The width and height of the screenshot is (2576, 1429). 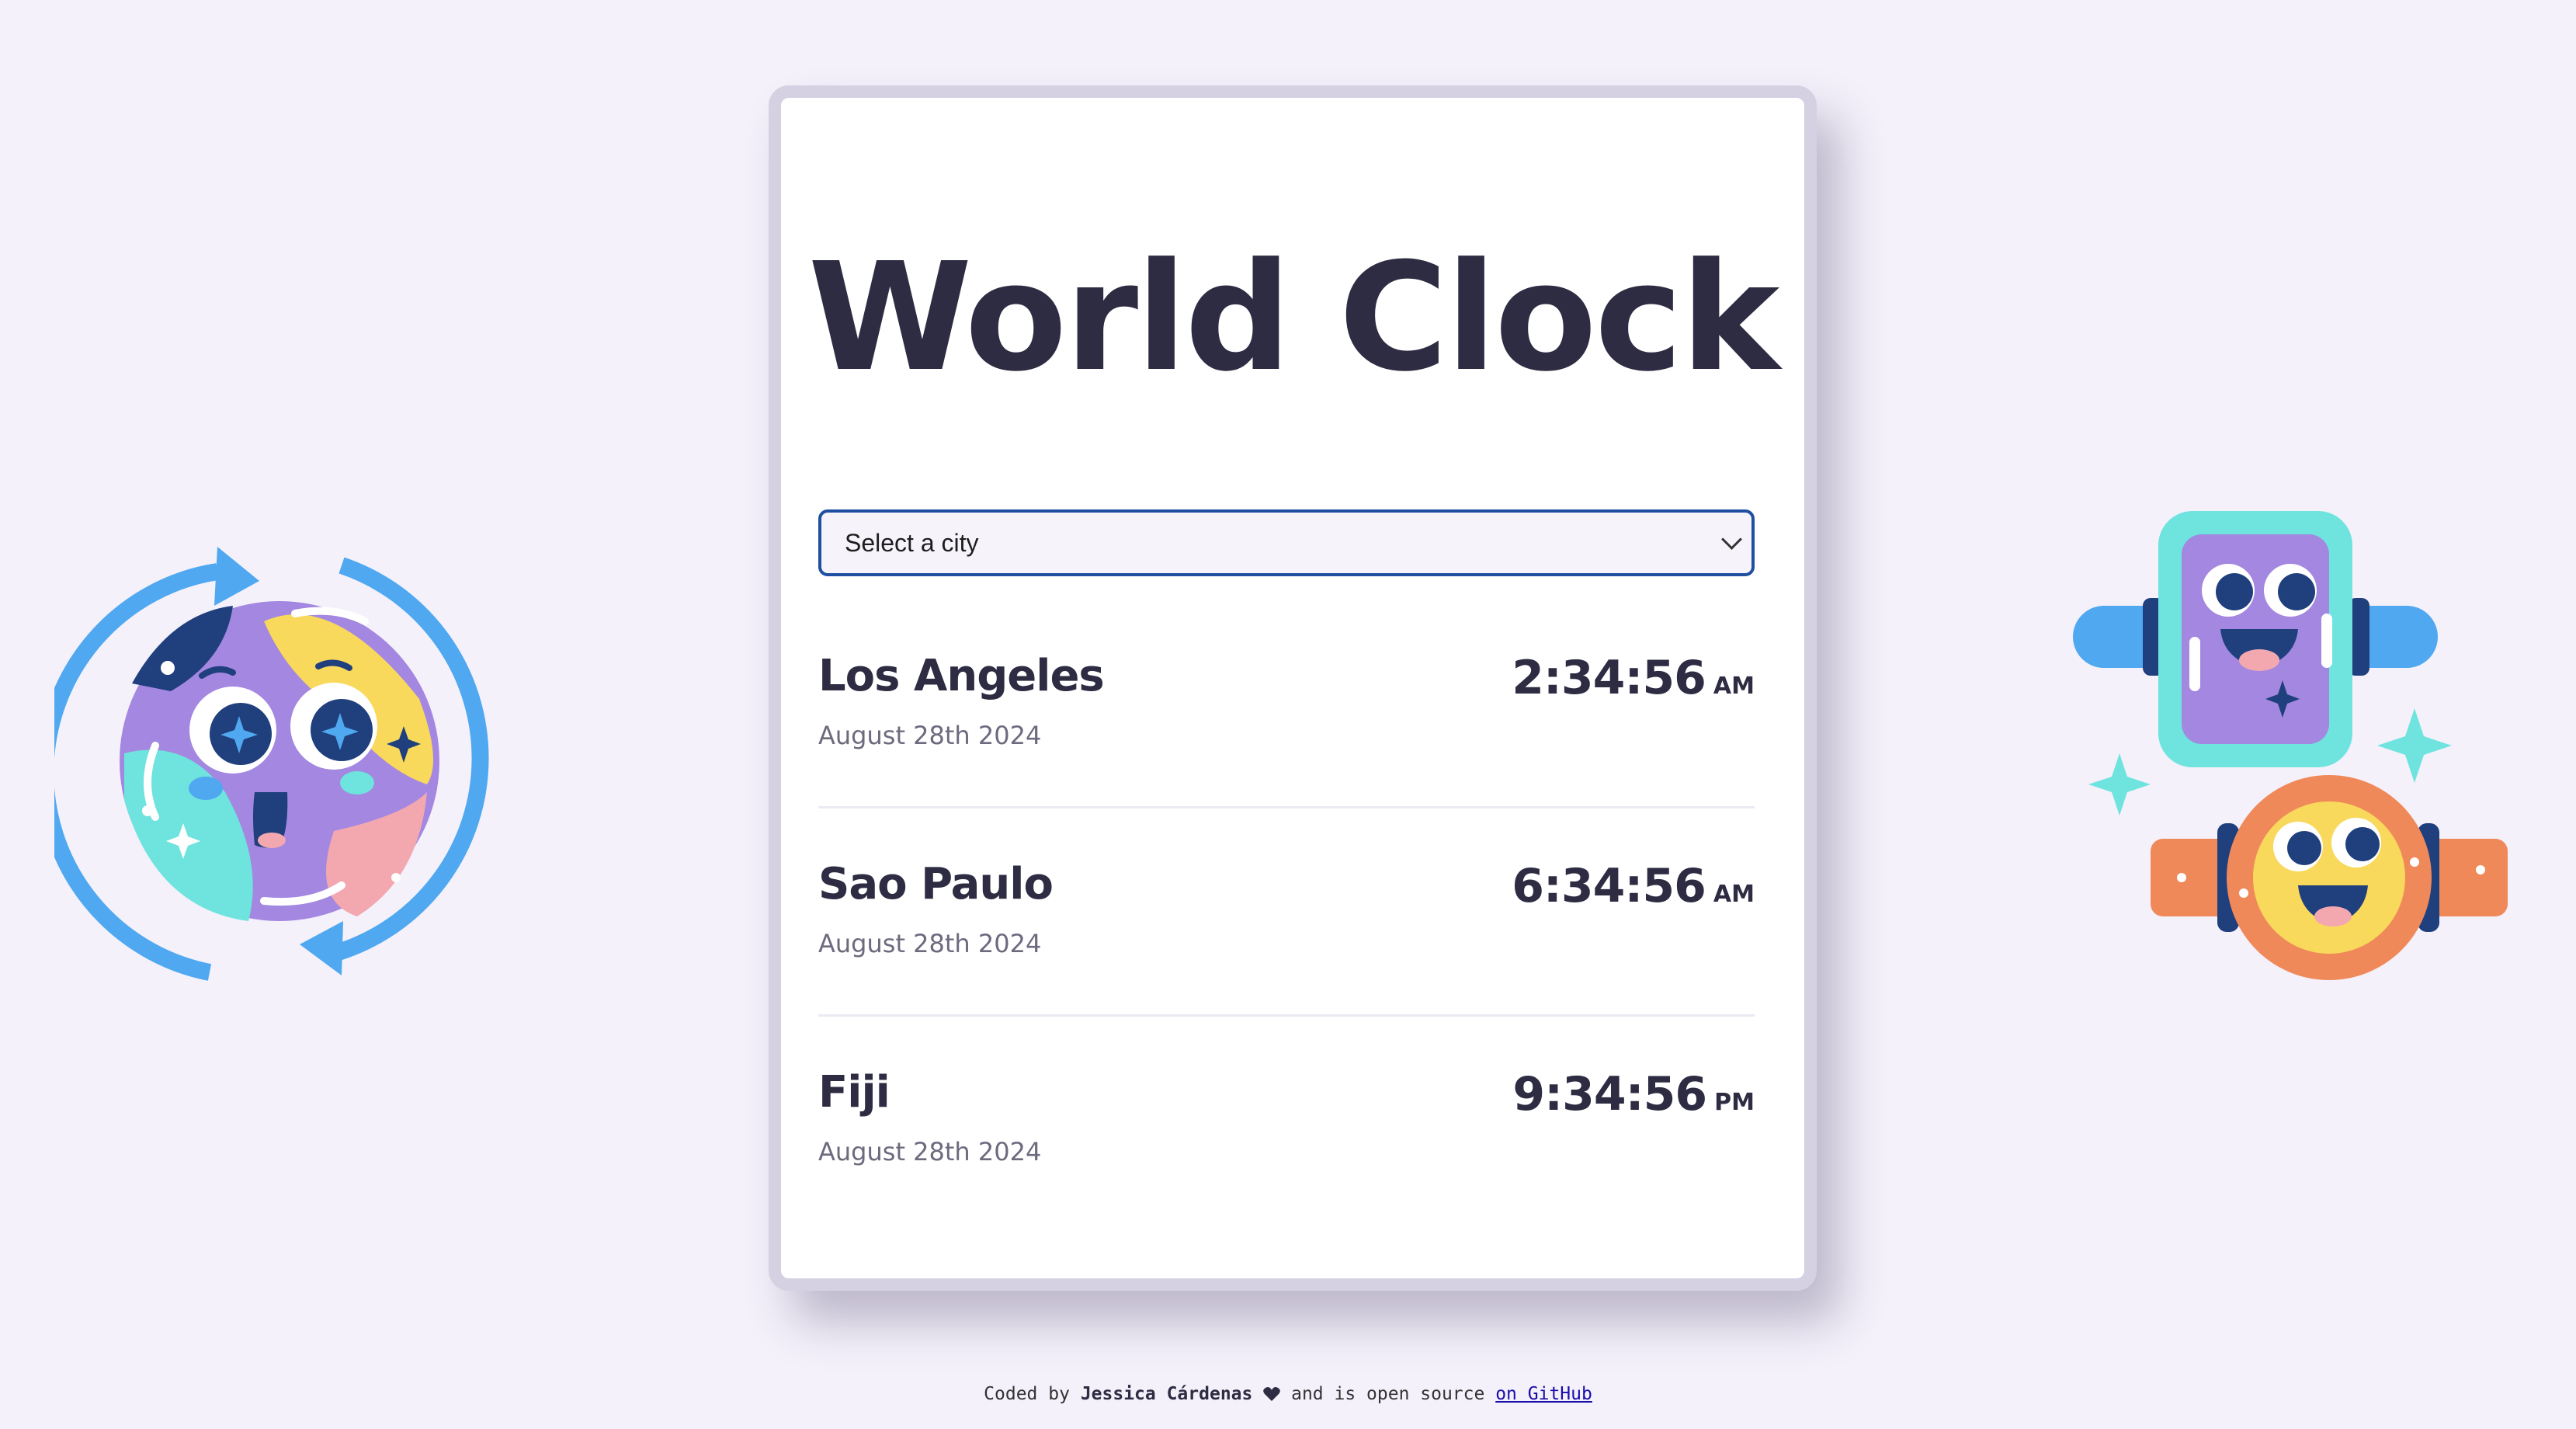 I want to click on city-row: Los Angeles August 28th 2024 2:34:56 AM, so click(x=1286, y=729).